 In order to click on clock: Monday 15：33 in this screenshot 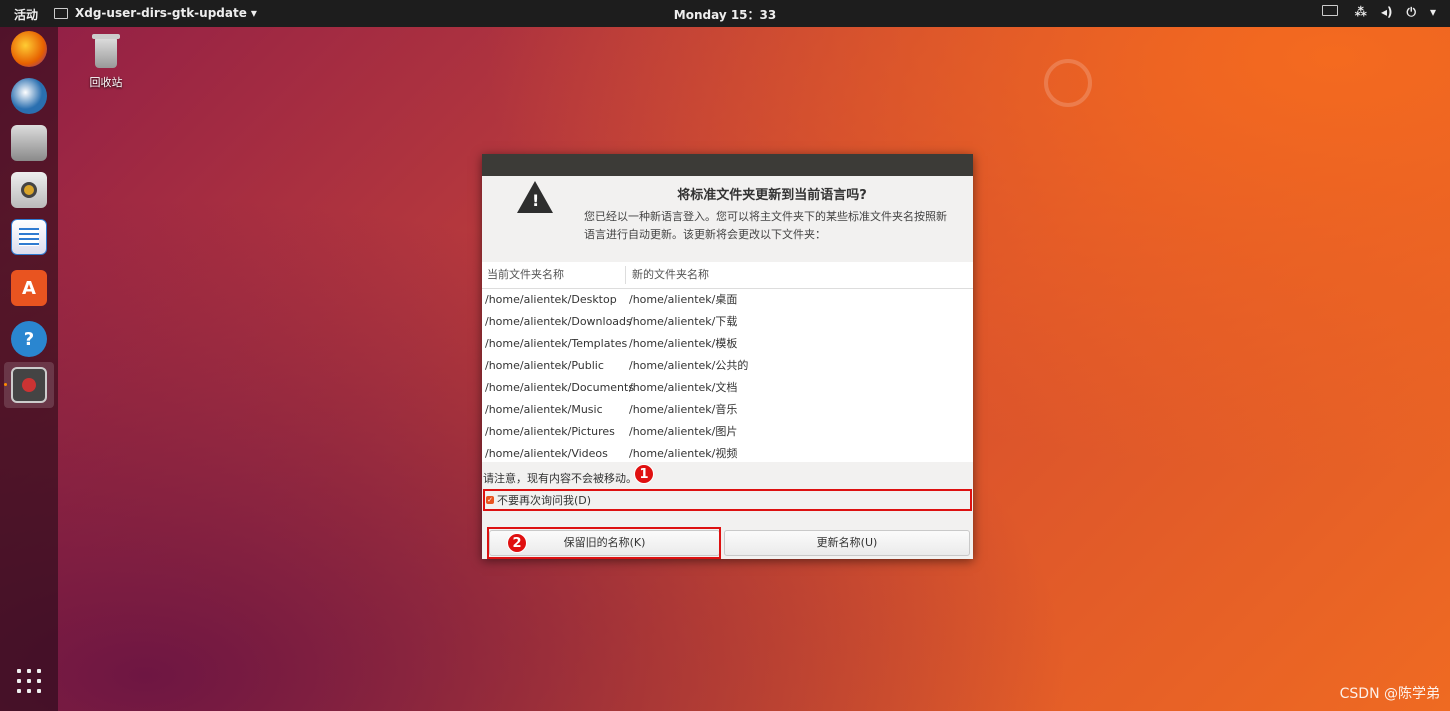, I will do `click(725, 14)`.